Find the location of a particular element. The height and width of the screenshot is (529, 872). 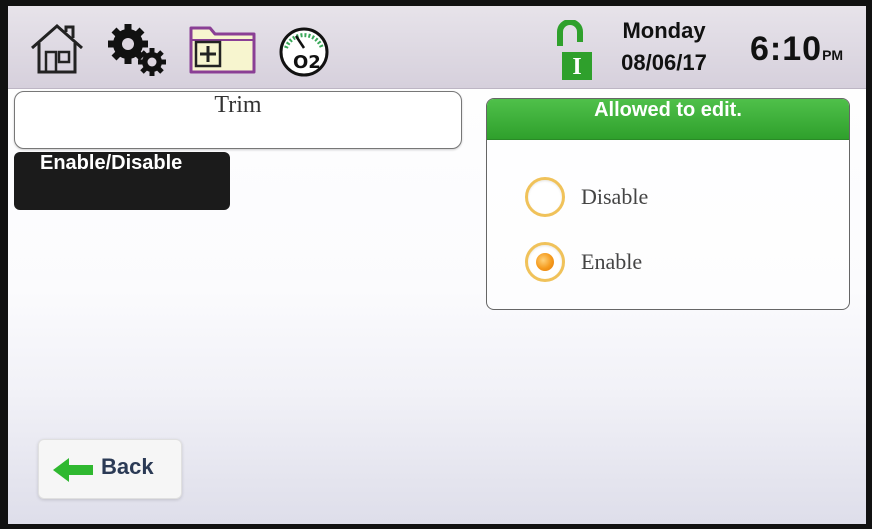

radio-button-unselected is located at coordinates (545, 197).